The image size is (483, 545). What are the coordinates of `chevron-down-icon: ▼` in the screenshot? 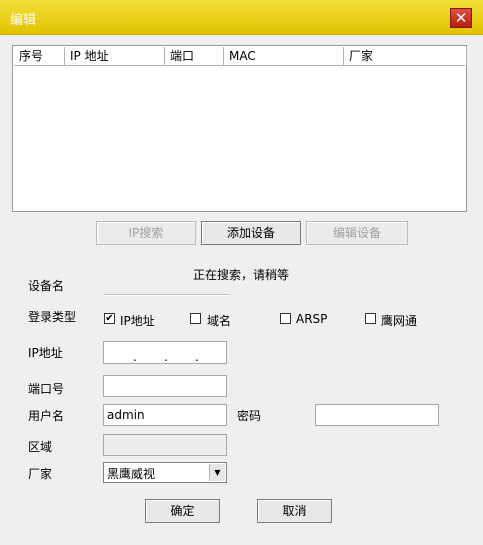 It's located at (217, 472).